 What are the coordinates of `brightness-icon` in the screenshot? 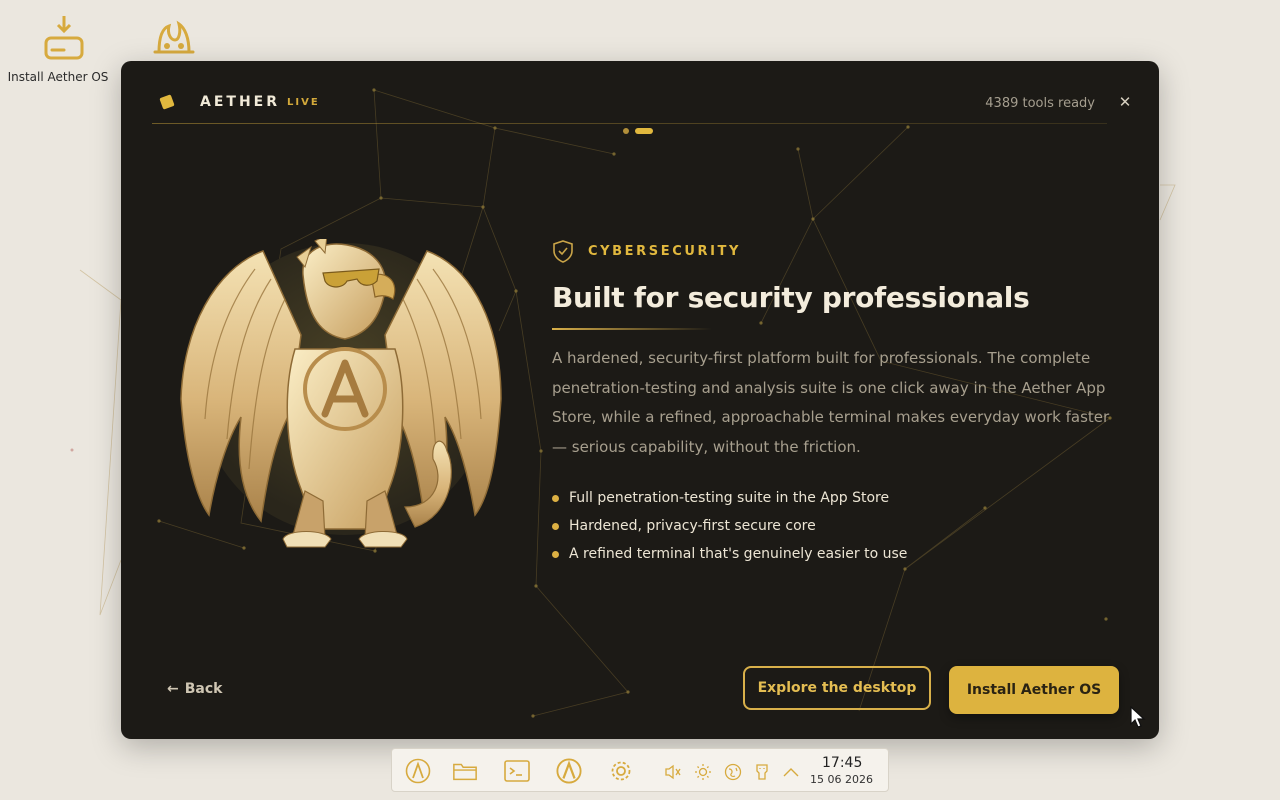 It's located at (703, 772).